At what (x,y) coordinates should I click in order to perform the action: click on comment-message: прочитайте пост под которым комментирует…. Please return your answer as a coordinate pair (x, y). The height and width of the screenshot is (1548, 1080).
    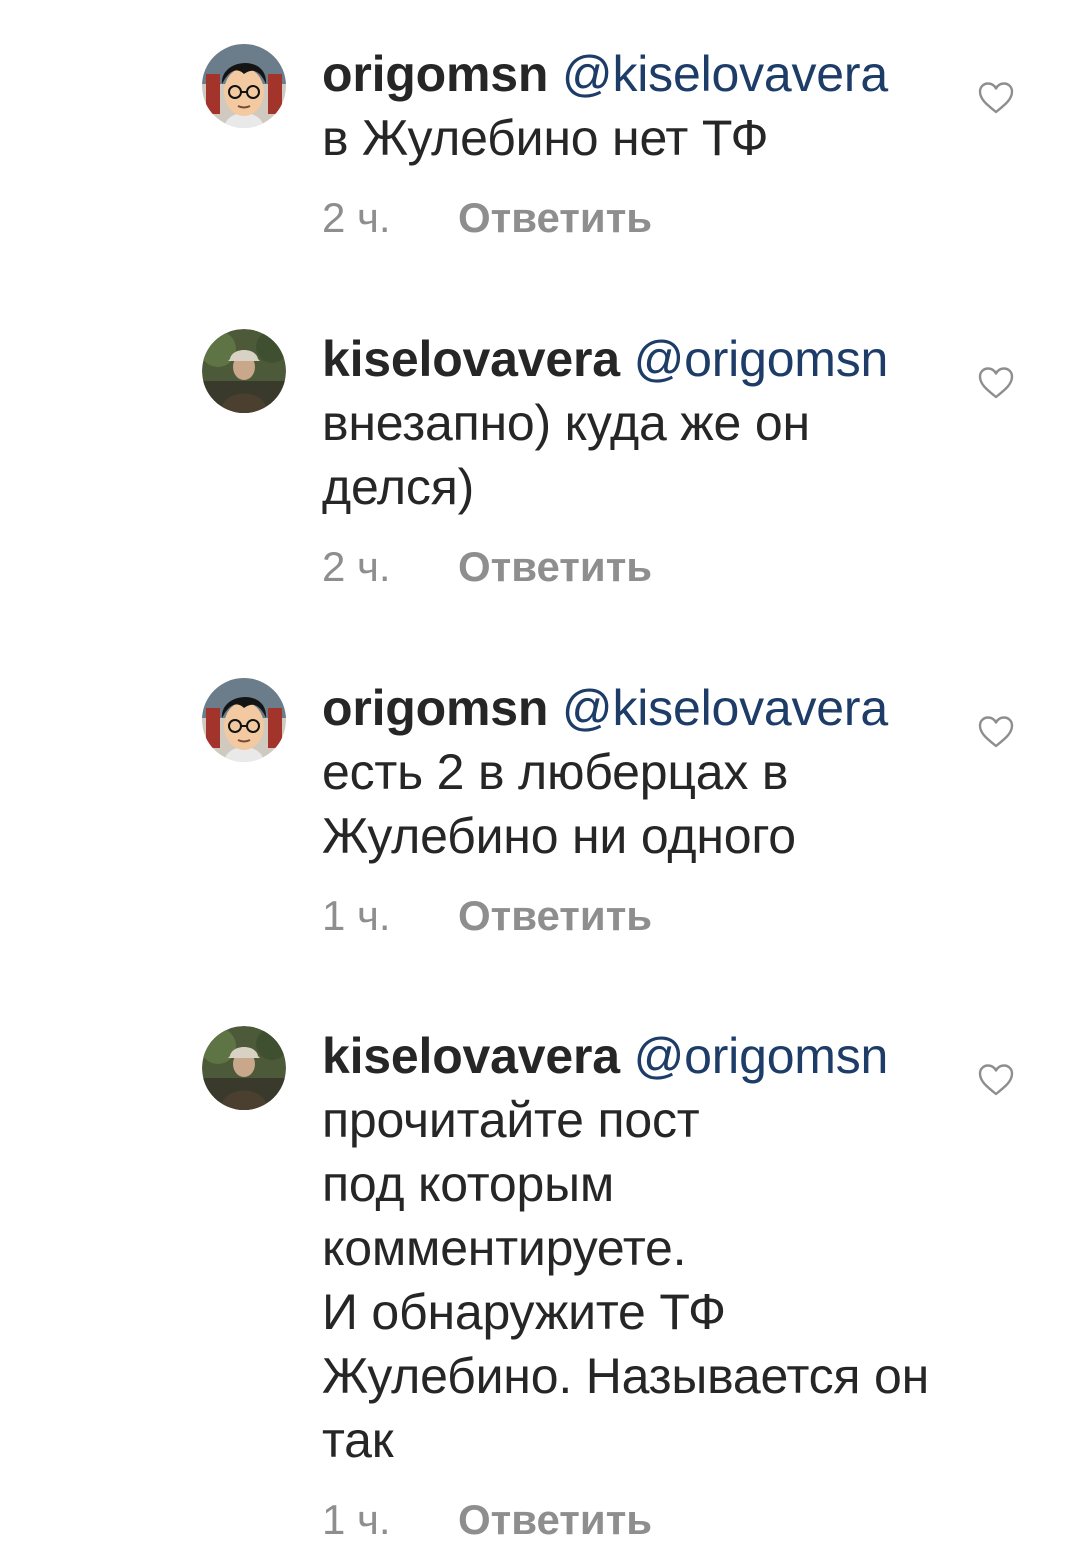
    Looking at the image, I should click on (625, 1280).